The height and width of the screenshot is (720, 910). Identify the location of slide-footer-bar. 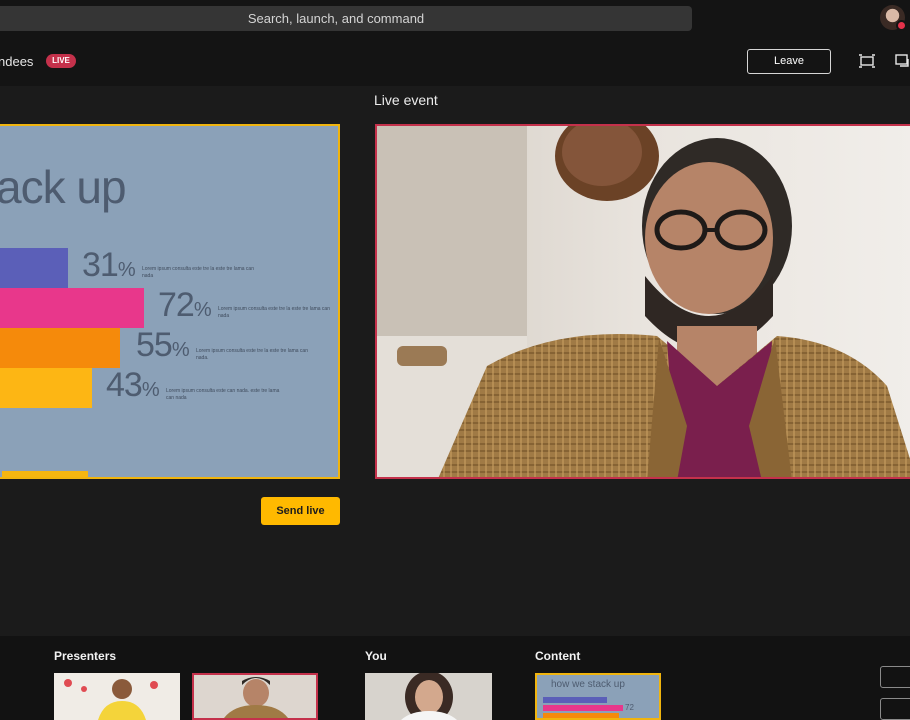
(45, 474).